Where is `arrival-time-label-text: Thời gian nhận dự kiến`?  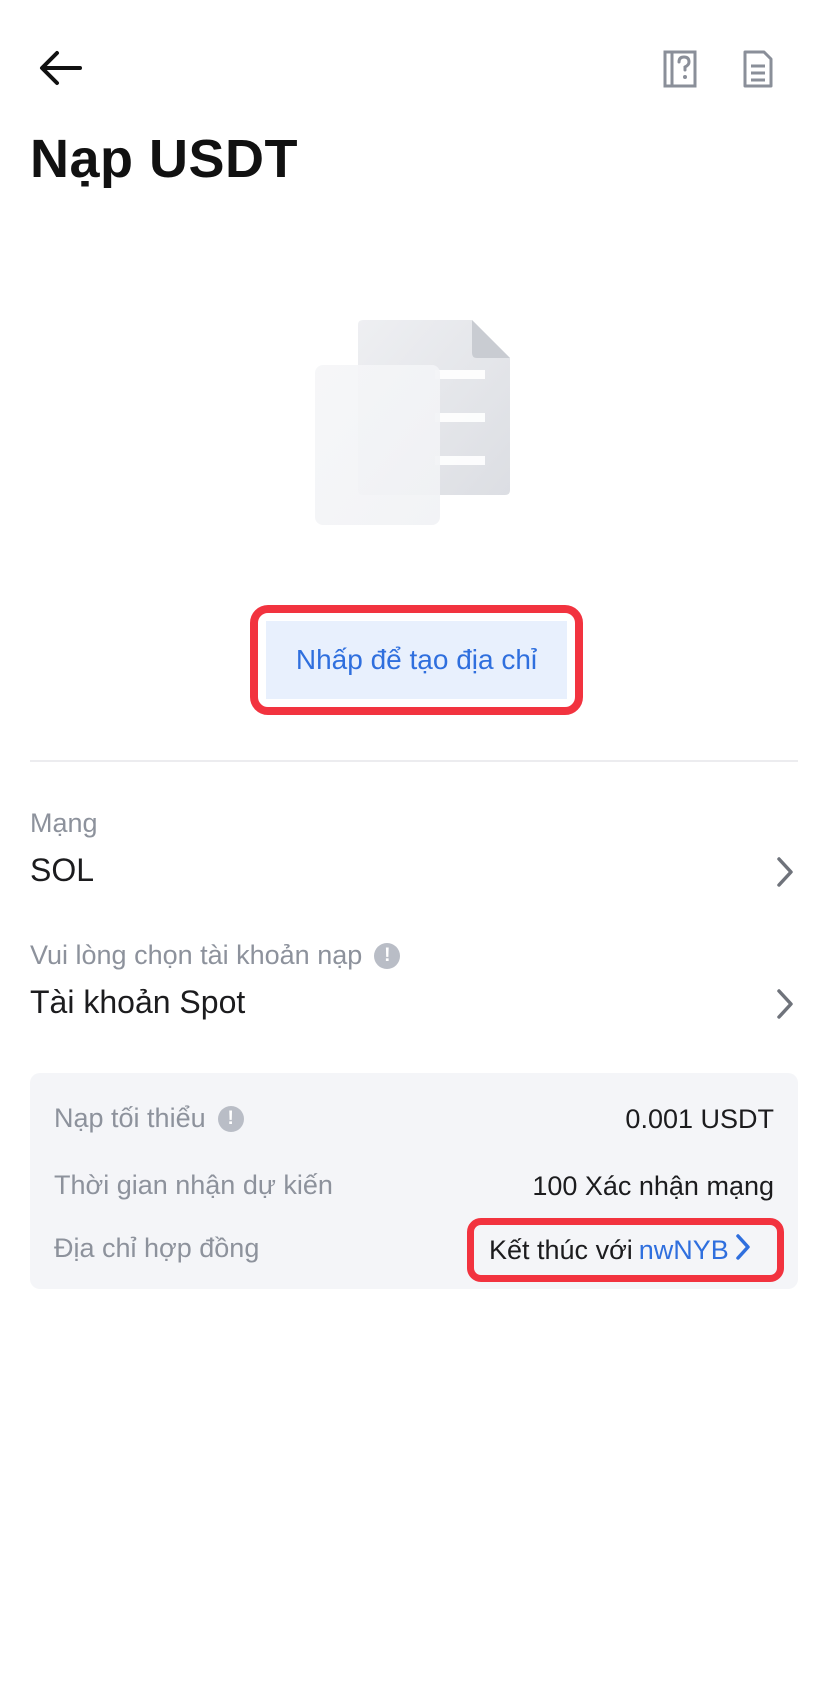
arrival-time-label-text: Thời gian nhận dự kiến is located at coordinates (193, 1185).